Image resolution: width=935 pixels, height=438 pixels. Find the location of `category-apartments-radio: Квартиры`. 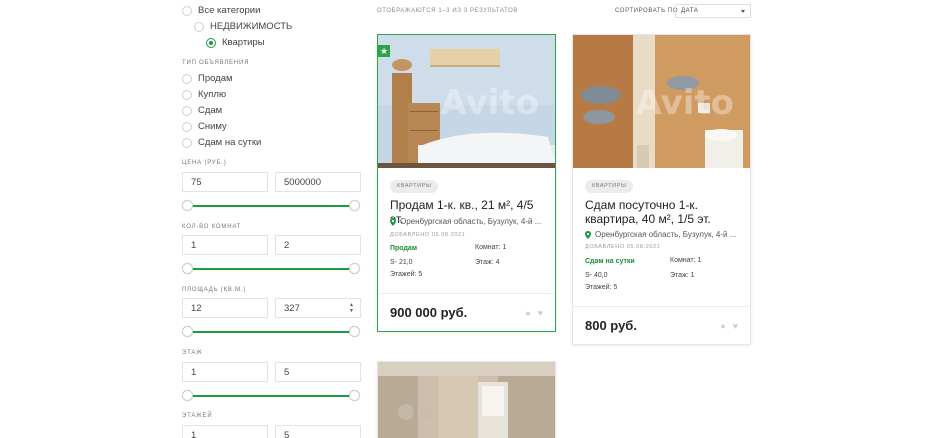

category-apartments-radio: Квартиры is located at coordinates (235, 42).